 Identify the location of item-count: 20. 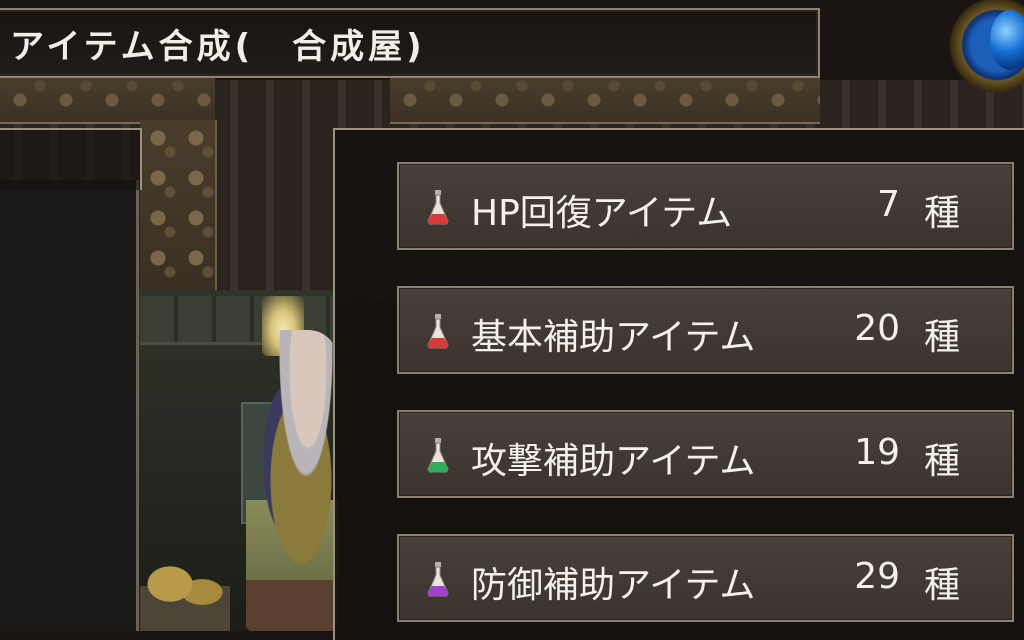
(877, 328).